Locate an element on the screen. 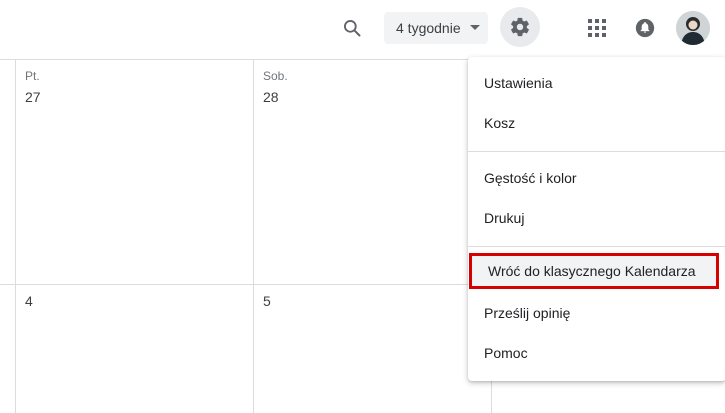 The height and width of the screenshot is (413, 725). google-apps-button is located at coordinates (597, 28).